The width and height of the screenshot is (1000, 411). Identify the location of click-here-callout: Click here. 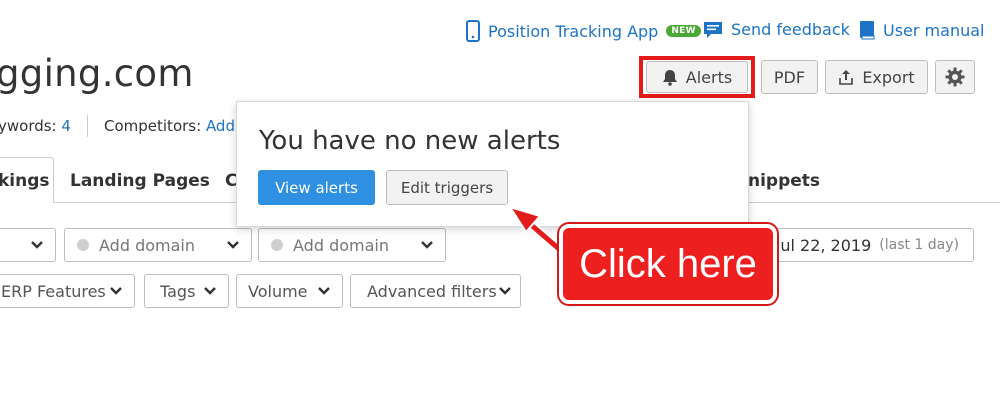
(668, 264).